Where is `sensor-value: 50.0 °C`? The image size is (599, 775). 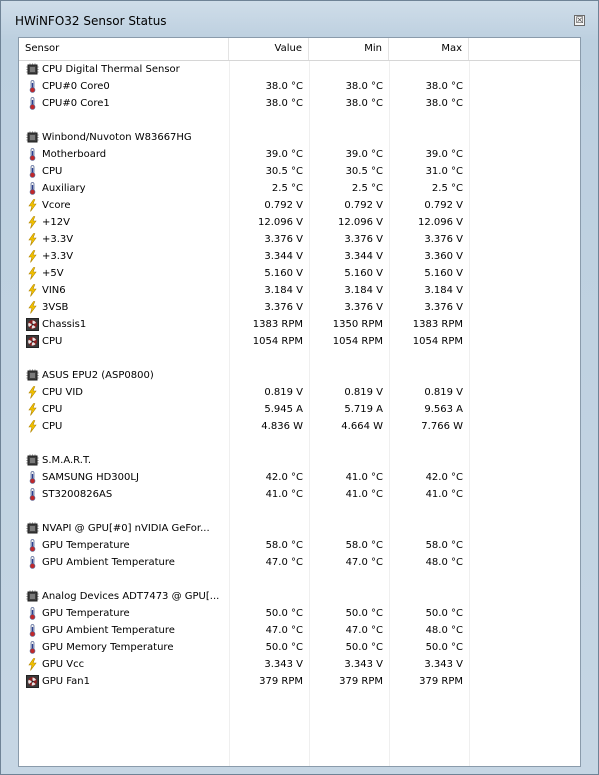
sensor-value: 50.0 °C is located at coordinates (284, 613).